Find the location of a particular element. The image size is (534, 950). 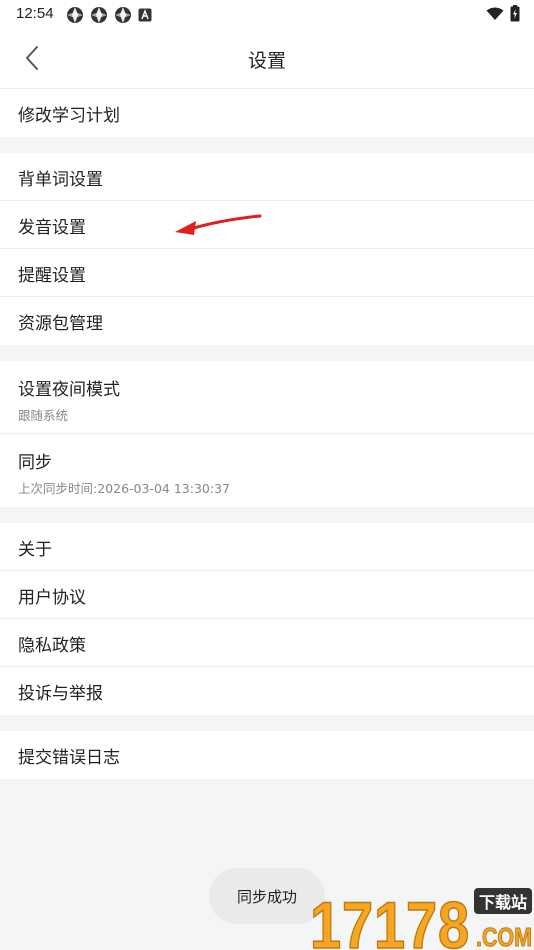

settings-item-sync: 同步 上次同步时间:2026-03-04 13:30:37 is located at coordinates (267, 470).